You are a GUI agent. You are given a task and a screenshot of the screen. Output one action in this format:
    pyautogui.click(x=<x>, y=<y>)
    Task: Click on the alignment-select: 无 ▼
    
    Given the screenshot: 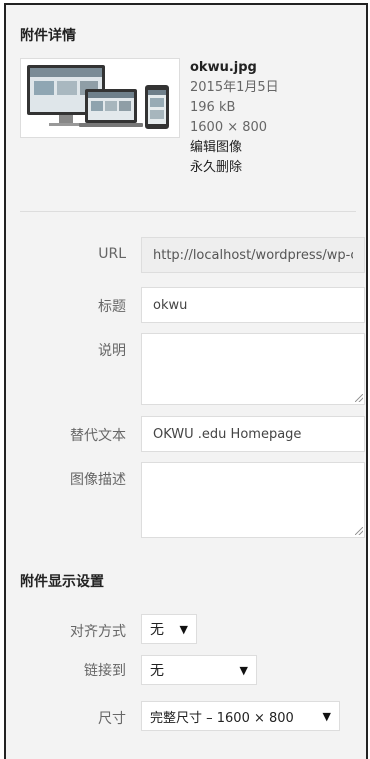 What is the action you would take?
    pyautogui.click(x=169, y=629)
    